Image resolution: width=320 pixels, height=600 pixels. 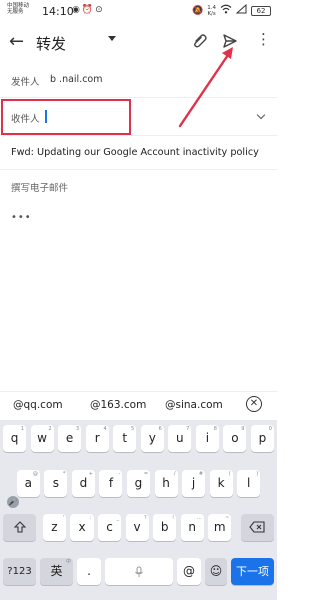 I want to click on key-r: r4, so click(x=97, y=438).